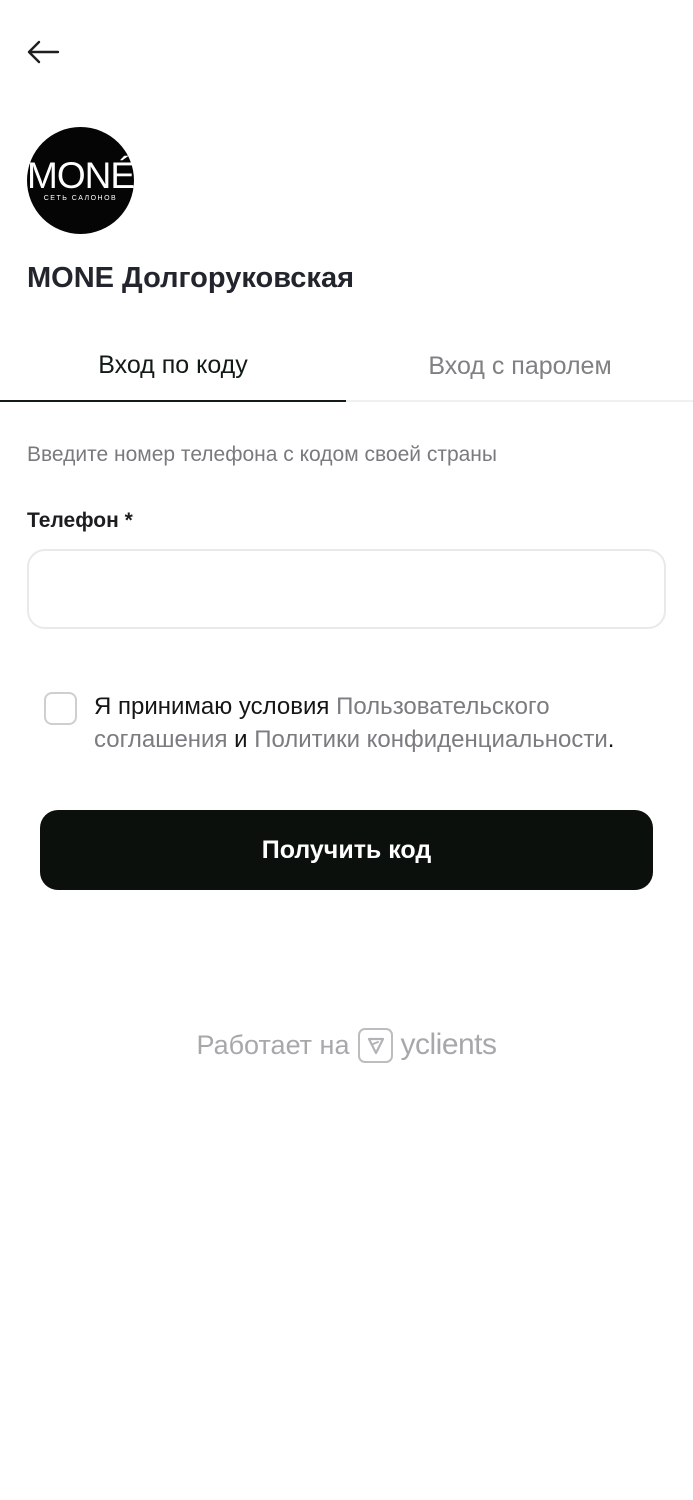 The height and width of the screenshot is (1500, 693). What do you see at coordinates (273, 1044) in the screenshot?
I see `powered-by-label: Работает на` at bounding box center [273, 1044].